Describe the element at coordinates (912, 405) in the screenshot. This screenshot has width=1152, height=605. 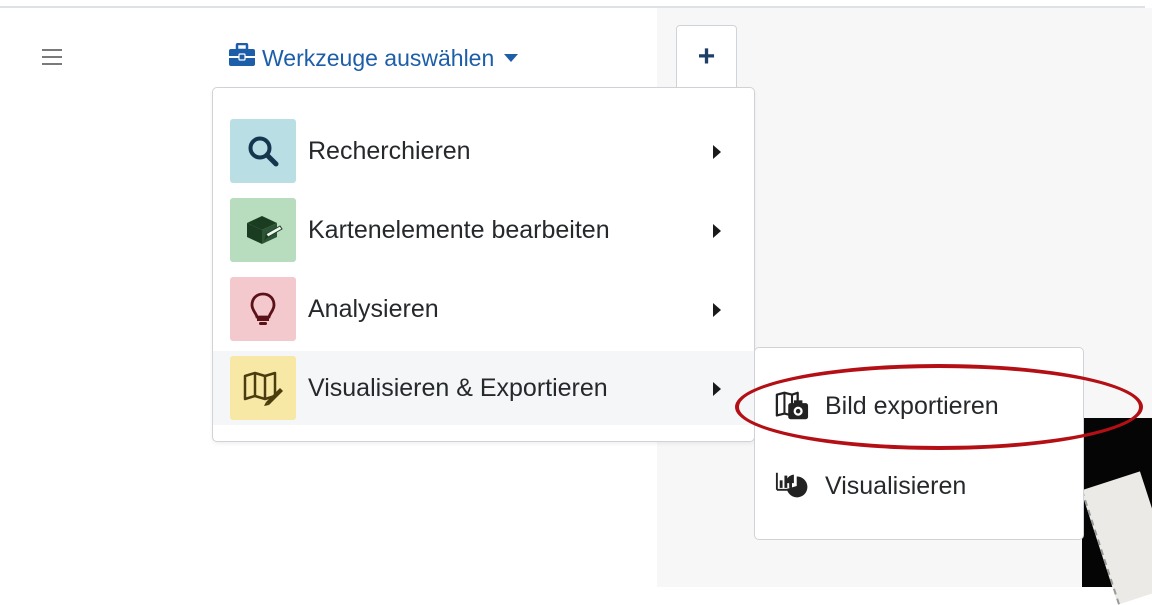
I see `submenu-item-label: Bild exportieren` at that location.